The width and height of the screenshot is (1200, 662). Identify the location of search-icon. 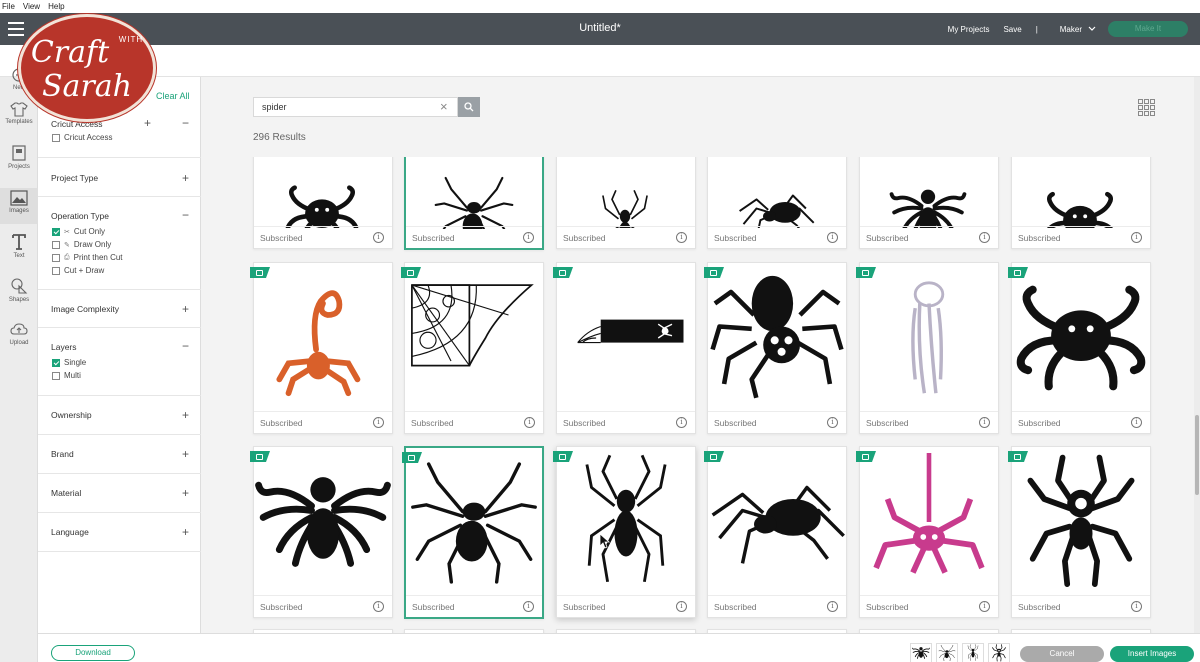
(469, 107).